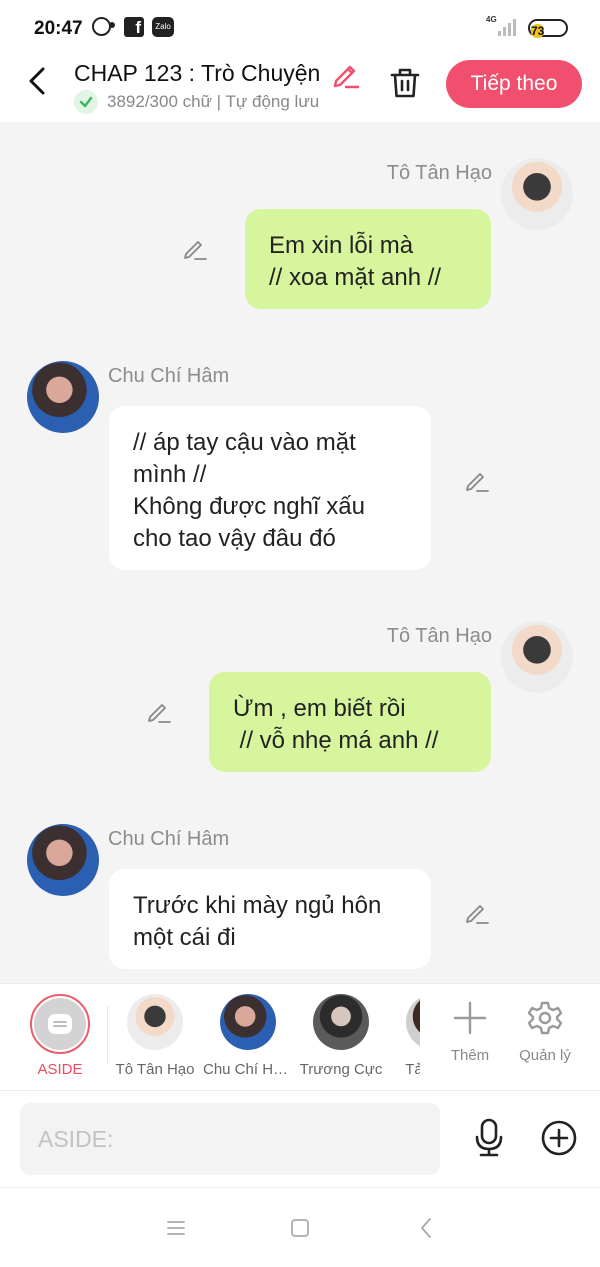 The image size is (600, 1267). I want to click on battery-level: 73, so click(538, 31).